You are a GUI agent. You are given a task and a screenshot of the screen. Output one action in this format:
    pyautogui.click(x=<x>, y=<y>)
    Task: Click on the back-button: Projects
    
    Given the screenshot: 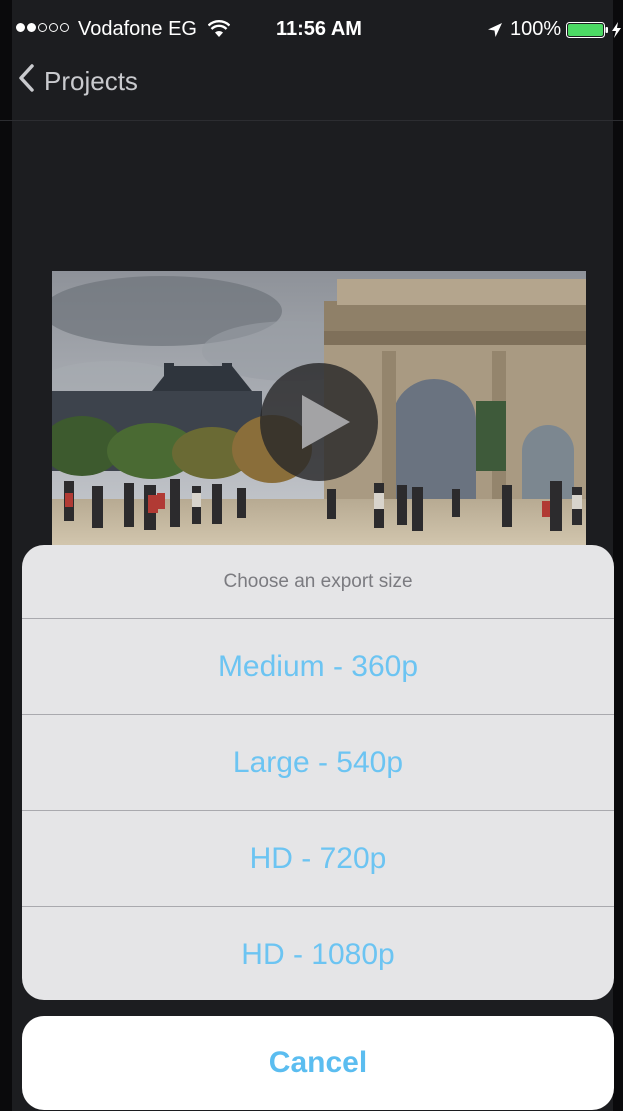 What is the action you would take?
    pyautogui.click(x=78, y=81)
    